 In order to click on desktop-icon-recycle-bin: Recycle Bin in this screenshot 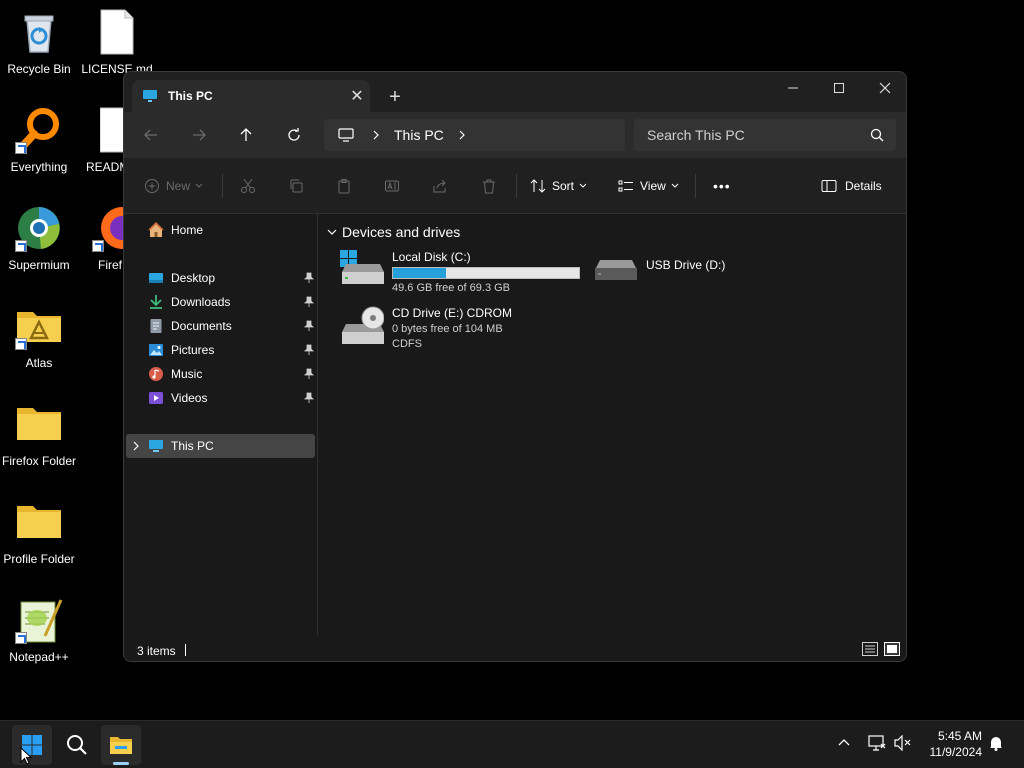, I will do `click(39, 42)`.